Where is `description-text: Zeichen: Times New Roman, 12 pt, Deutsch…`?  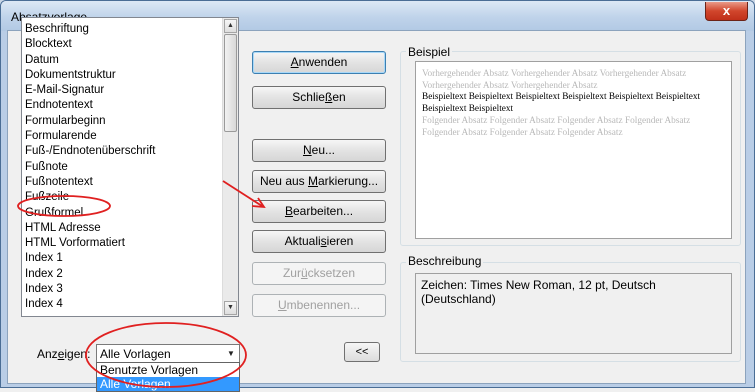 description-text: Zeichen: Times New Roman, 12 pt, Deutsch… is located at coordinates (538, 292).